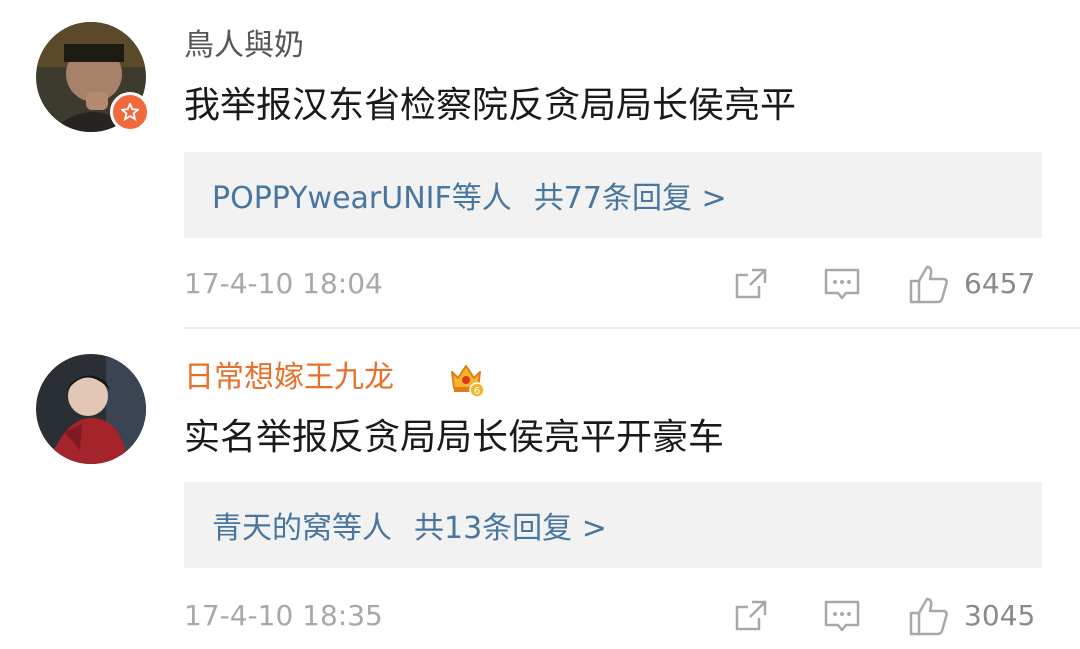  Describe the element at coordinates (283, 615) in the screenshot. I see `comment-timestamp: 17-4-10 18:35` at that location.